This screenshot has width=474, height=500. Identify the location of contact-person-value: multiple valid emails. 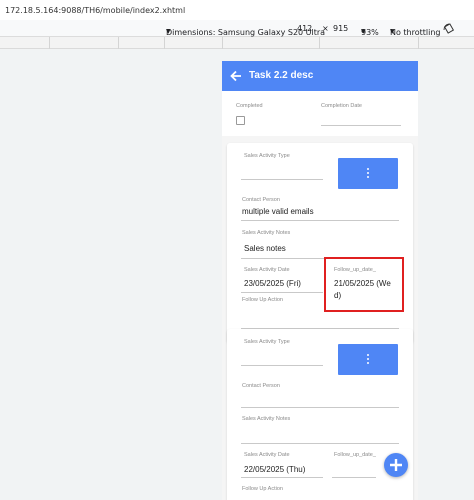
(278, 211).